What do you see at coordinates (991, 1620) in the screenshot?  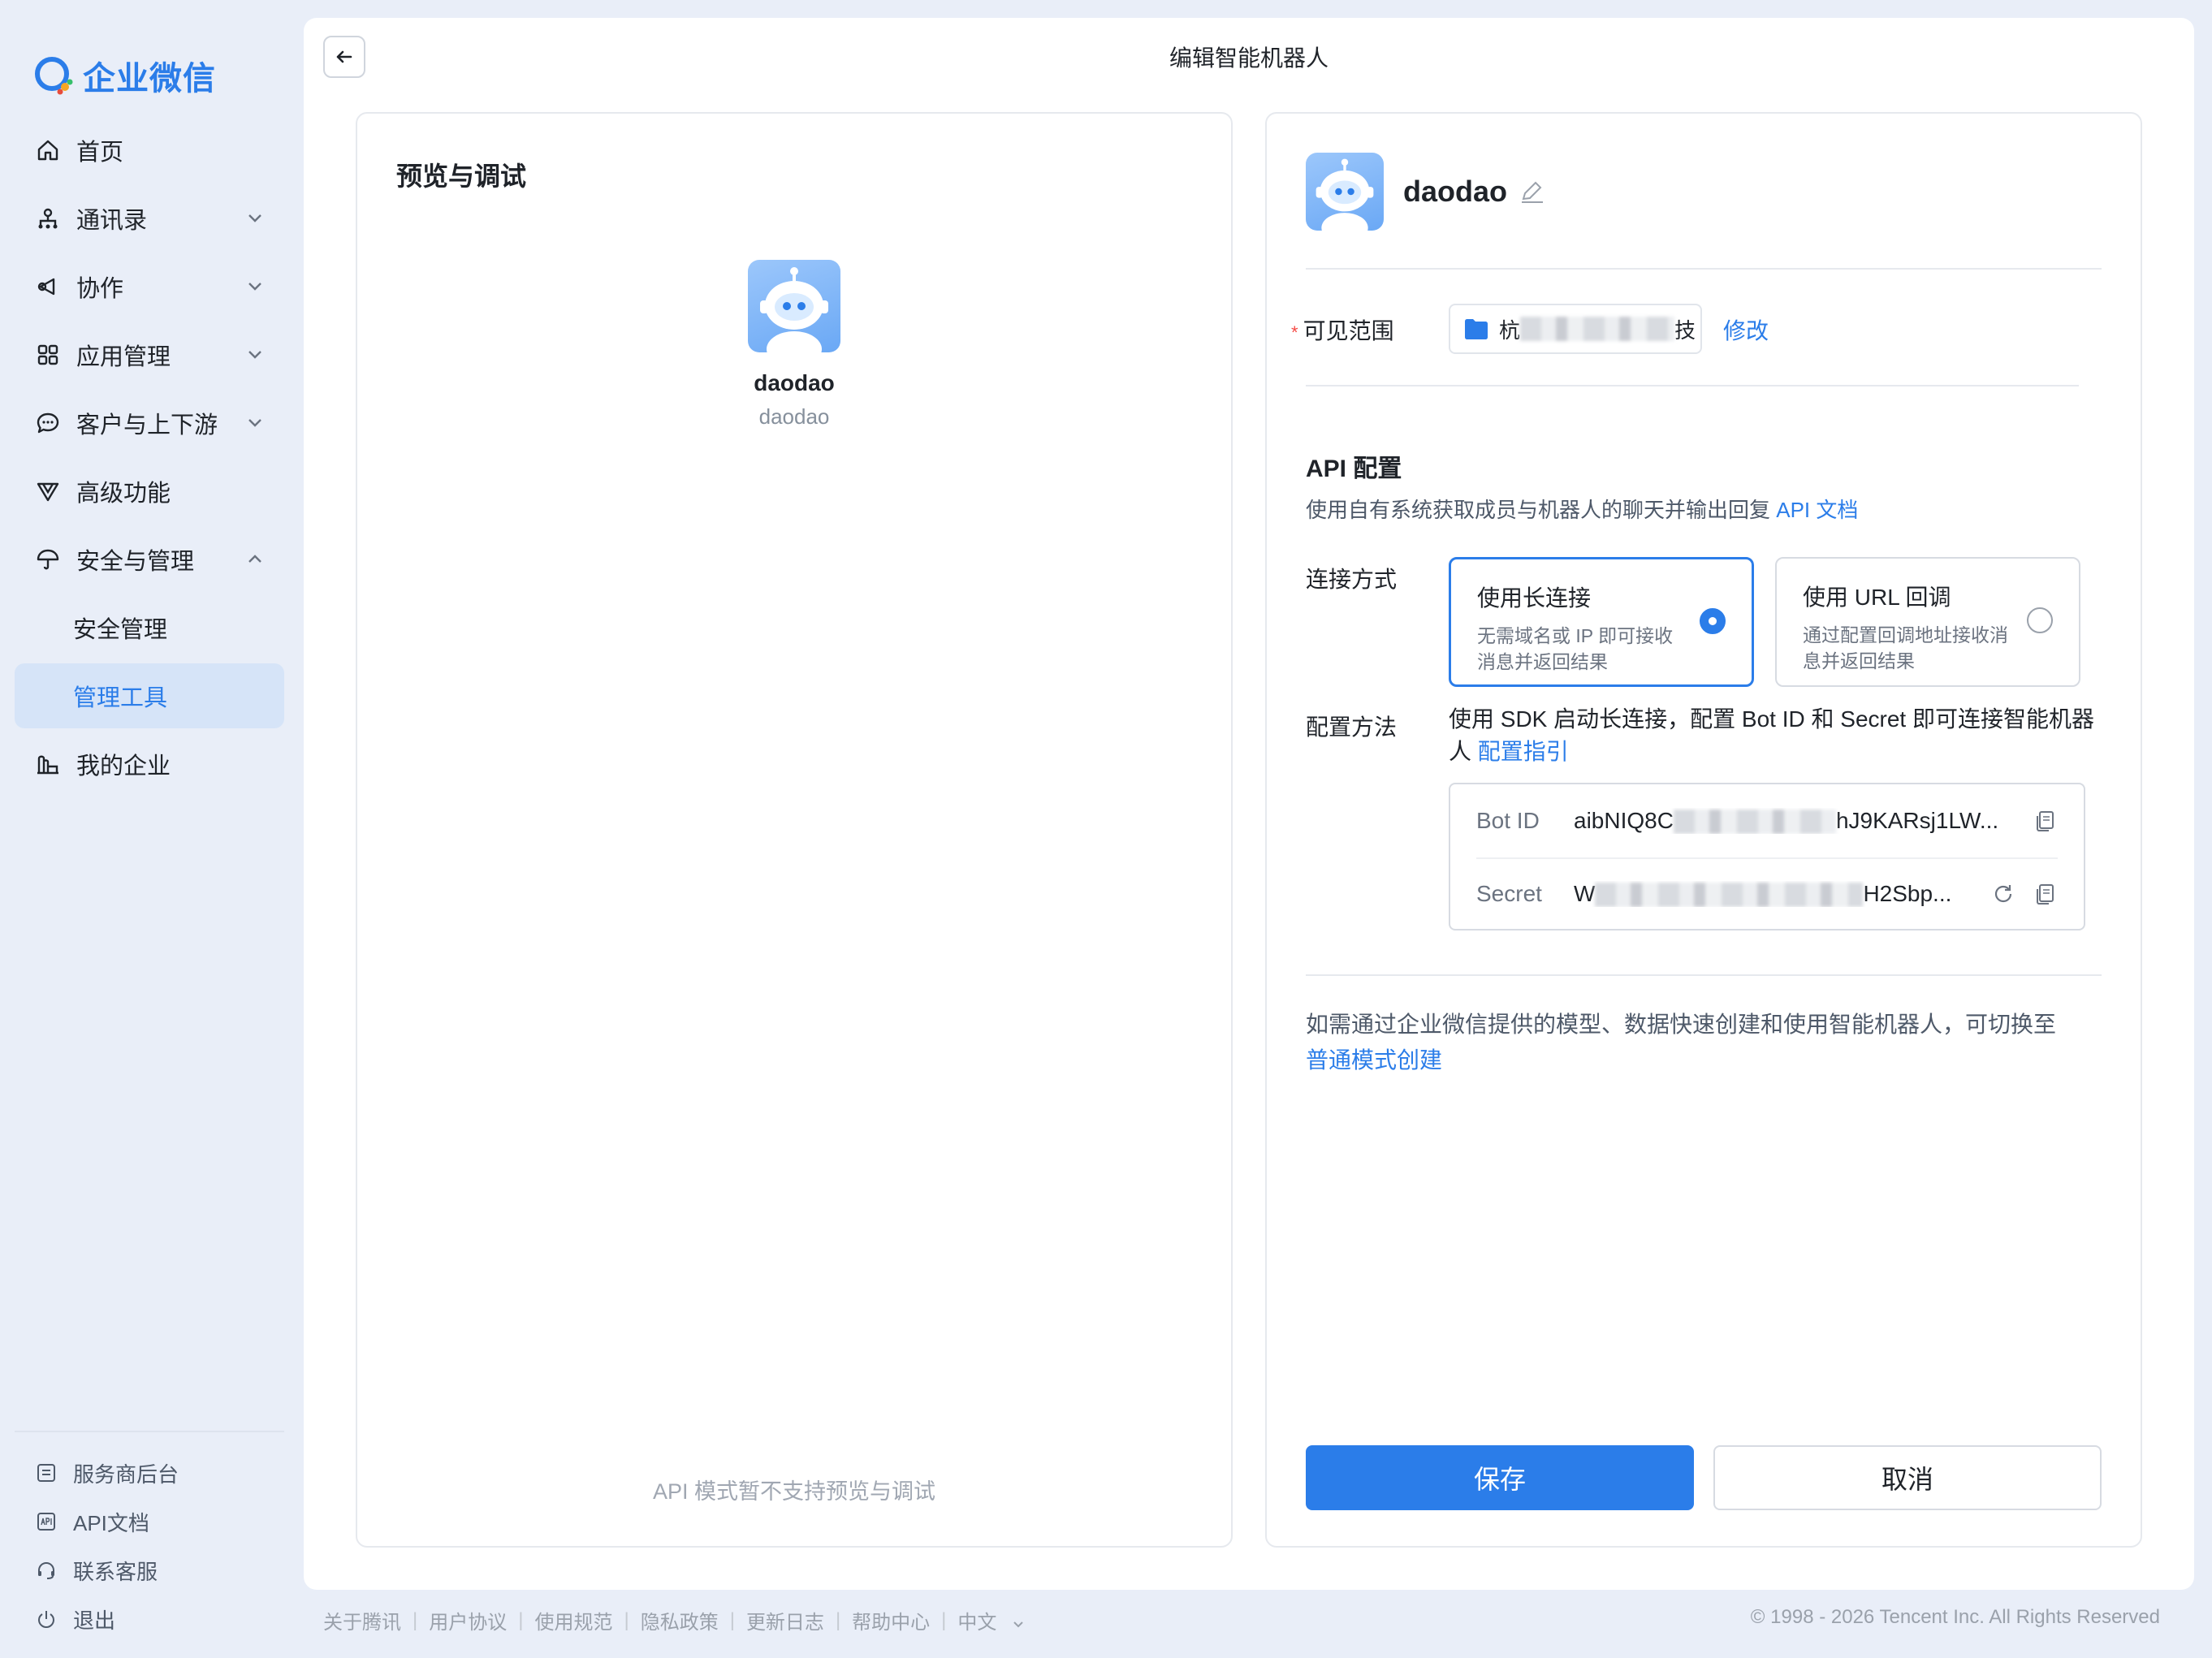 I see `language-selector: 中文` at bounding box center [991, 1620].